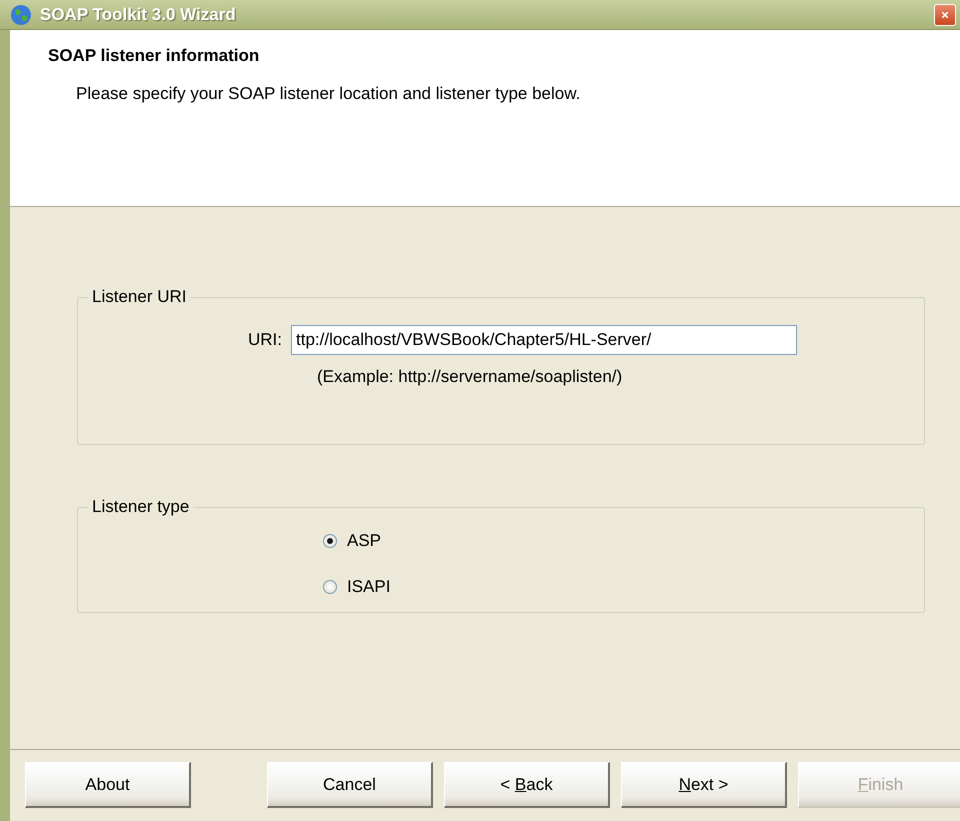  Describe the element at coordinates (544, 340) in the screenshot. I see `uri-field: ttp://localhost/VBWSBook/Chapter5/HL-Server/` at that location.